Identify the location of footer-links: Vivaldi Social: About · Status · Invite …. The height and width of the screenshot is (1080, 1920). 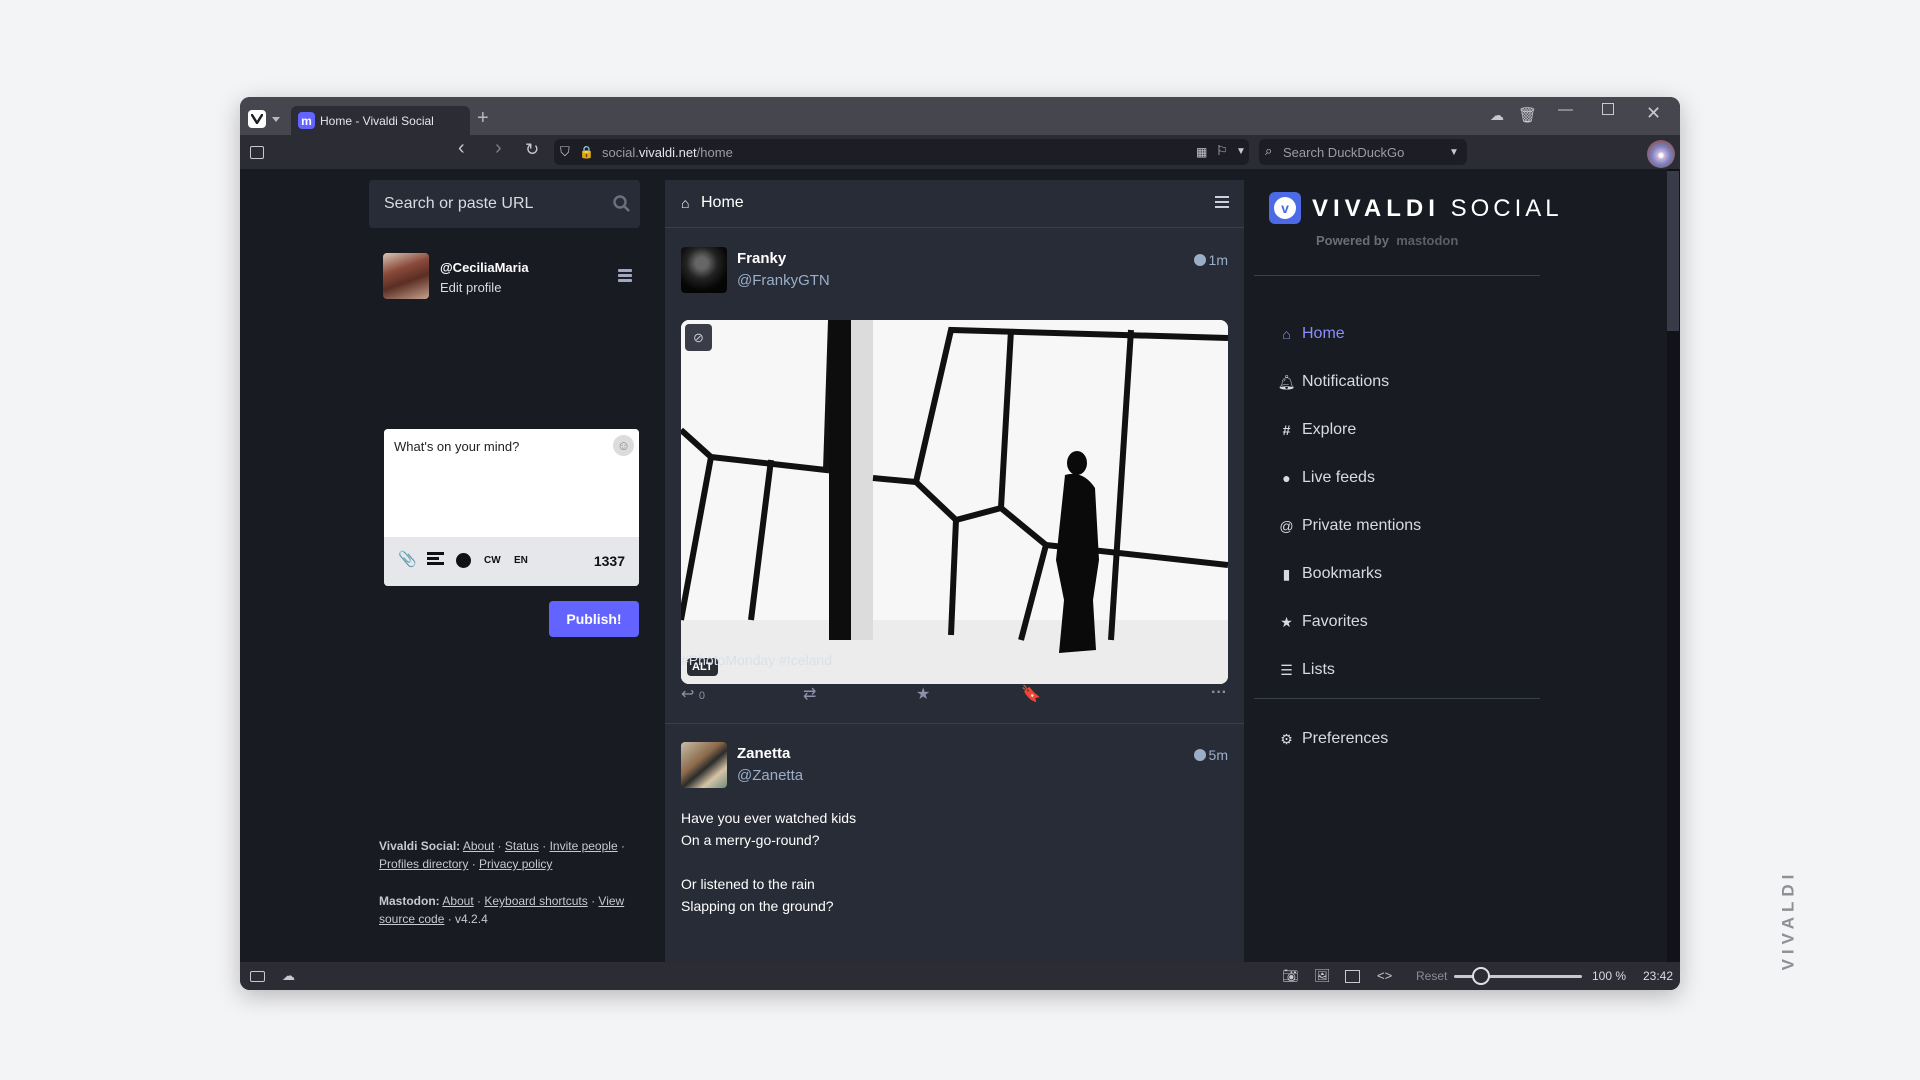
(510, 882).